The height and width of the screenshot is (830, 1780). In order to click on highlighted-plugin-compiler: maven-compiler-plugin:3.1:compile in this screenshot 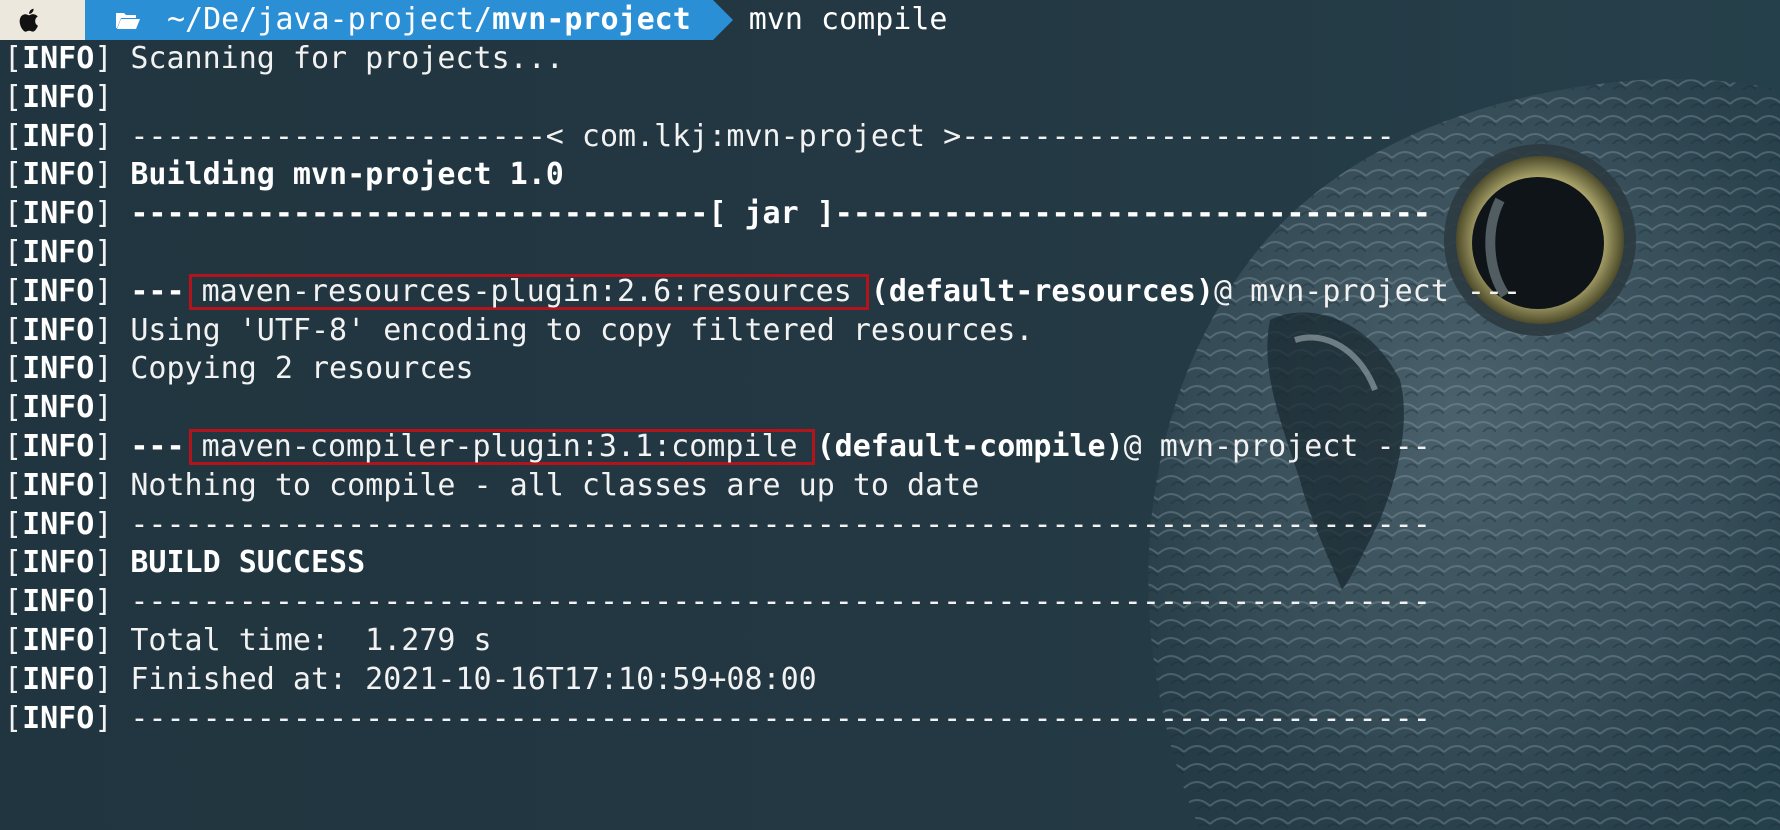, I will do `click(501, 447)`.